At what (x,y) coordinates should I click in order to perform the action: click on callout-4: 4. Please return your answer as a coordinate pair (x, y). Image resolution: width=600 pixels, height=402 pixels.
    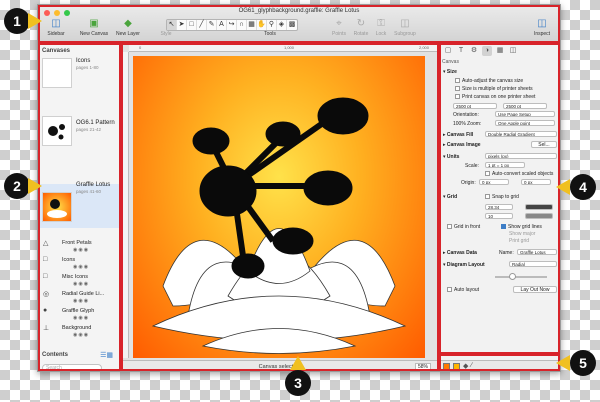
    Looking at the image, I should click on (583, 187).